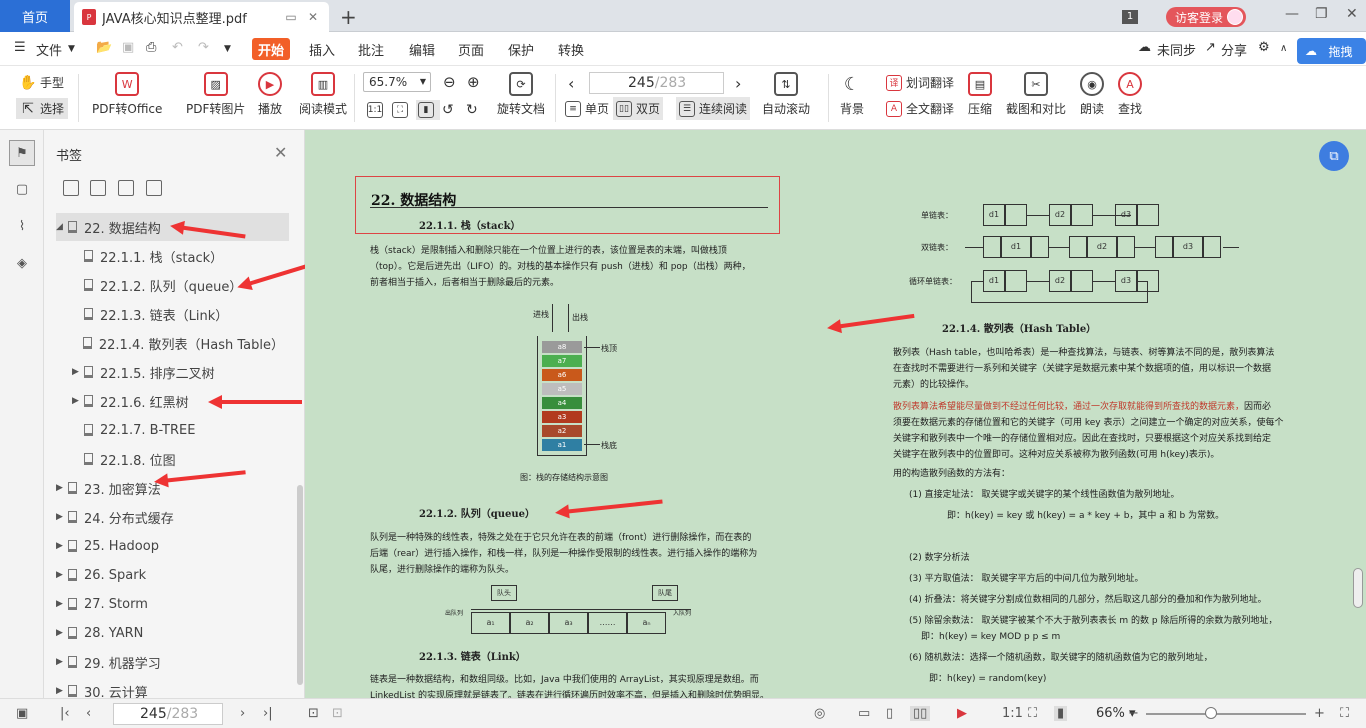 The image size is (1366, 728). What do you see at coordinates (49, 49) in the screenshot?
I see `menu-file: 文件` at bounding box center [49, 49].